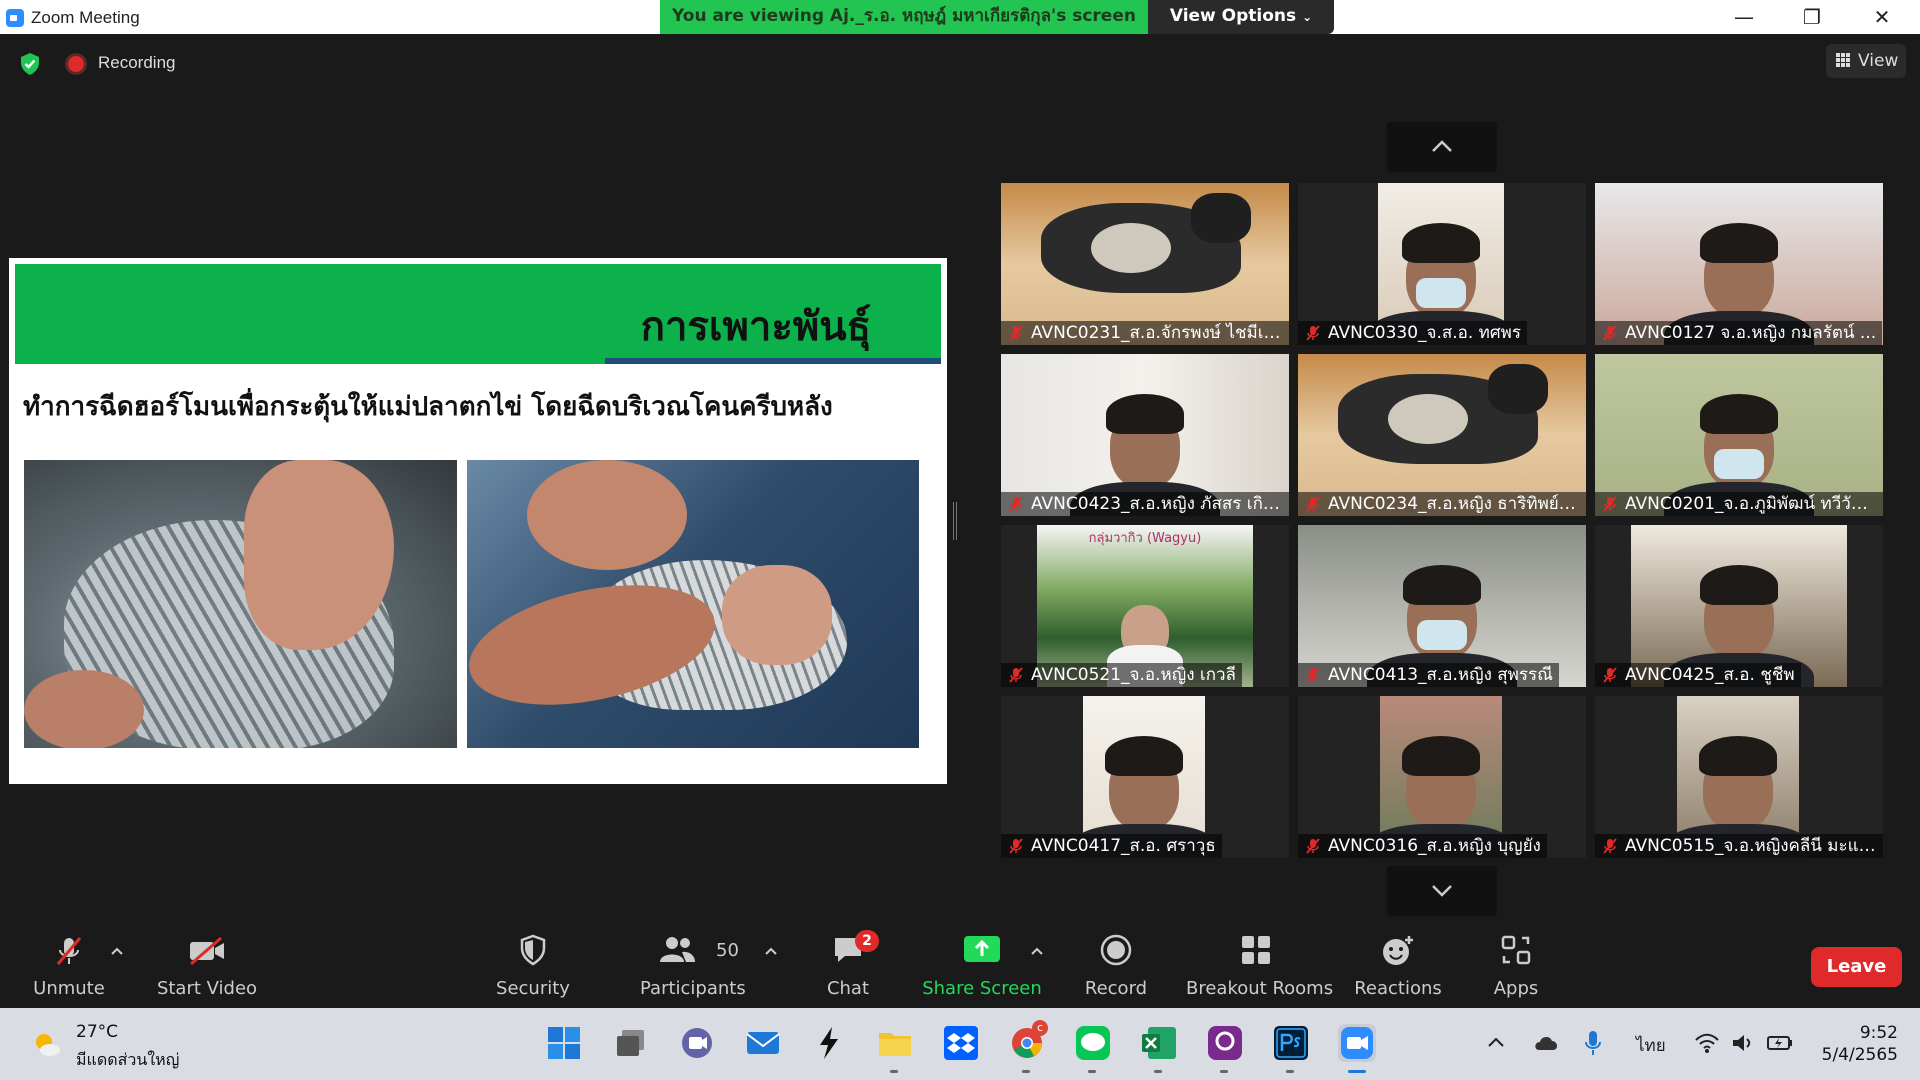 This screenshot has height=1080, width=1920. I want to click on slide-header: การเพาะพันธุ์, so click(478, 314).